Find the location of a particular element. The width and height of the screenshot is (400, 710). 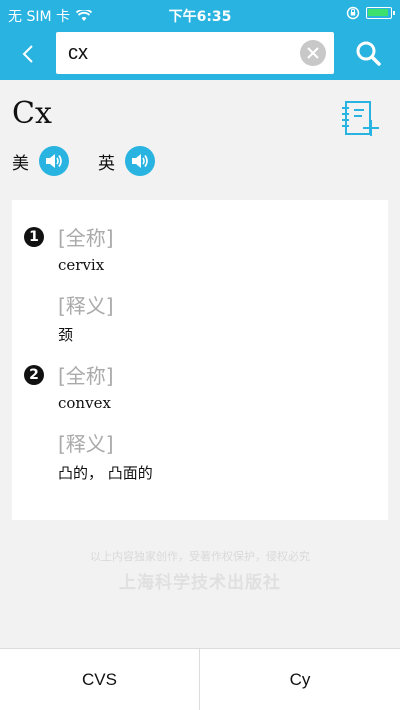

battery-icon is located at coordinates (380, 13).